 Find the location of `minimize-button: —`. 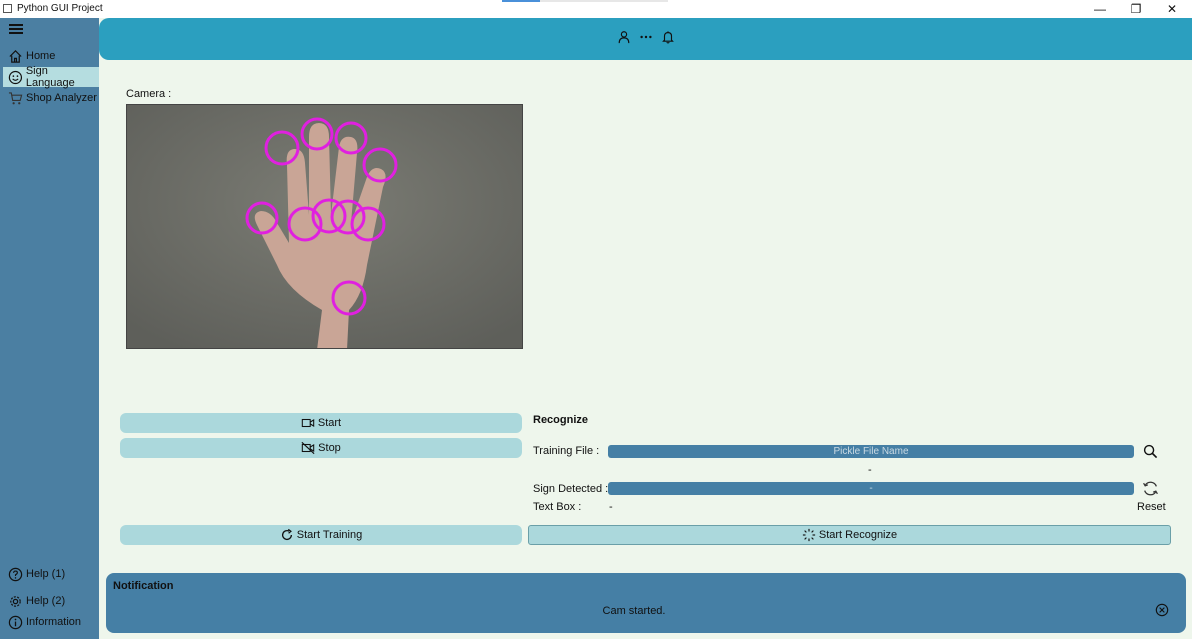

minimize-button: — is located at coordinates (1100, 9).